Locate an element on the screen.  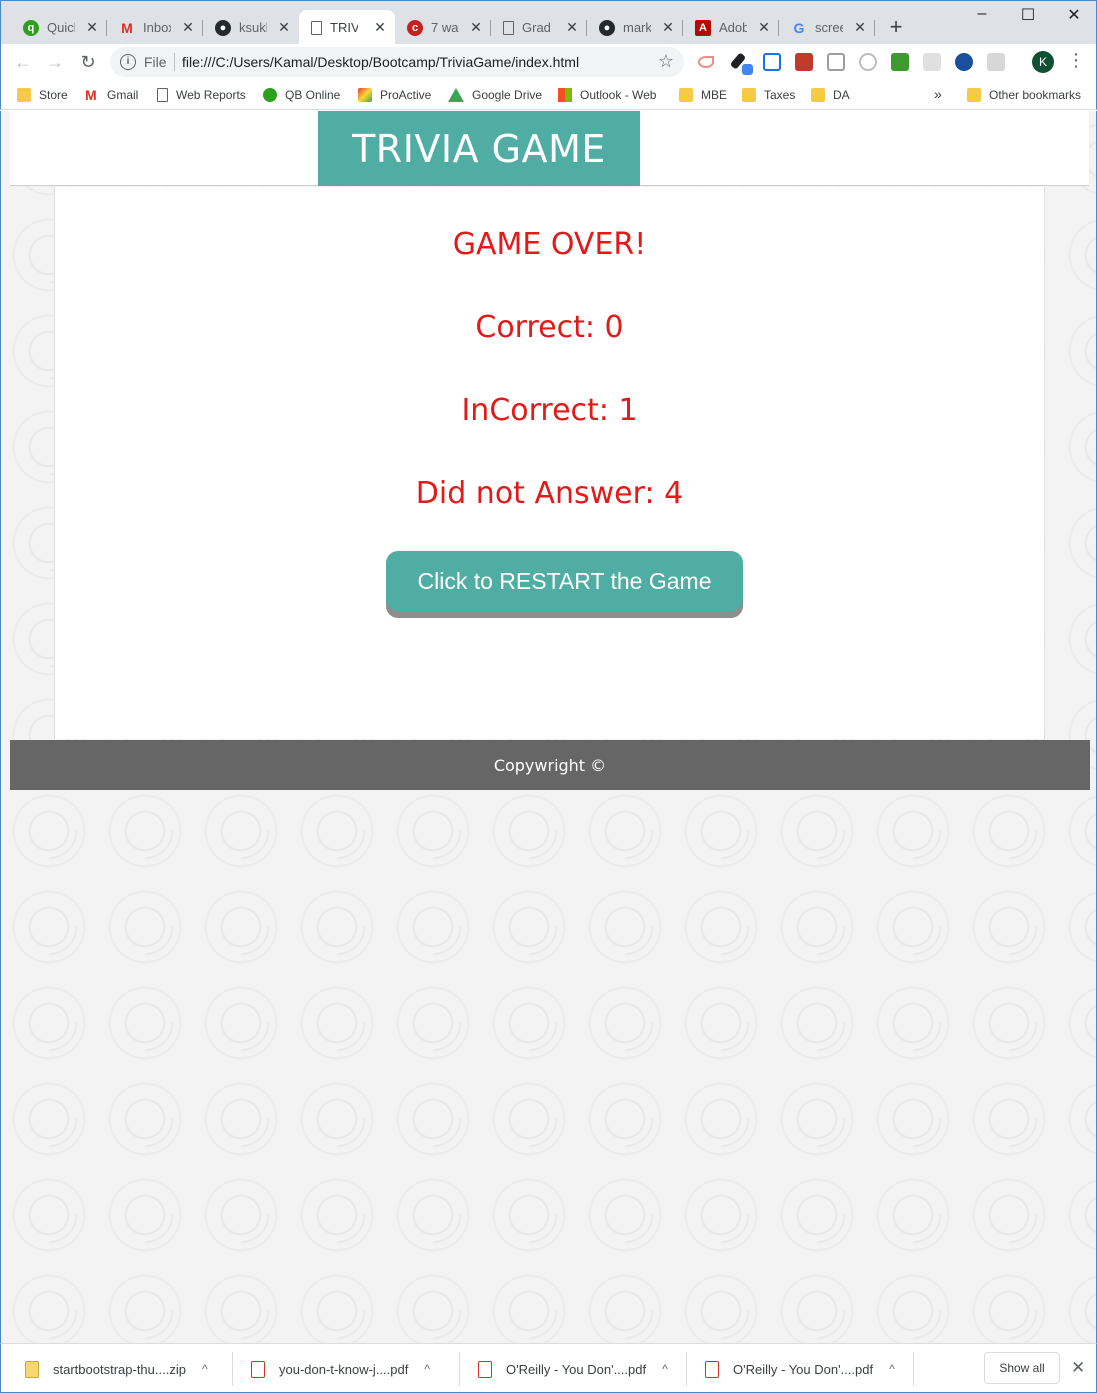
bookmark-outlook-web: Outlook - Web is located at coordinates (607, 95).